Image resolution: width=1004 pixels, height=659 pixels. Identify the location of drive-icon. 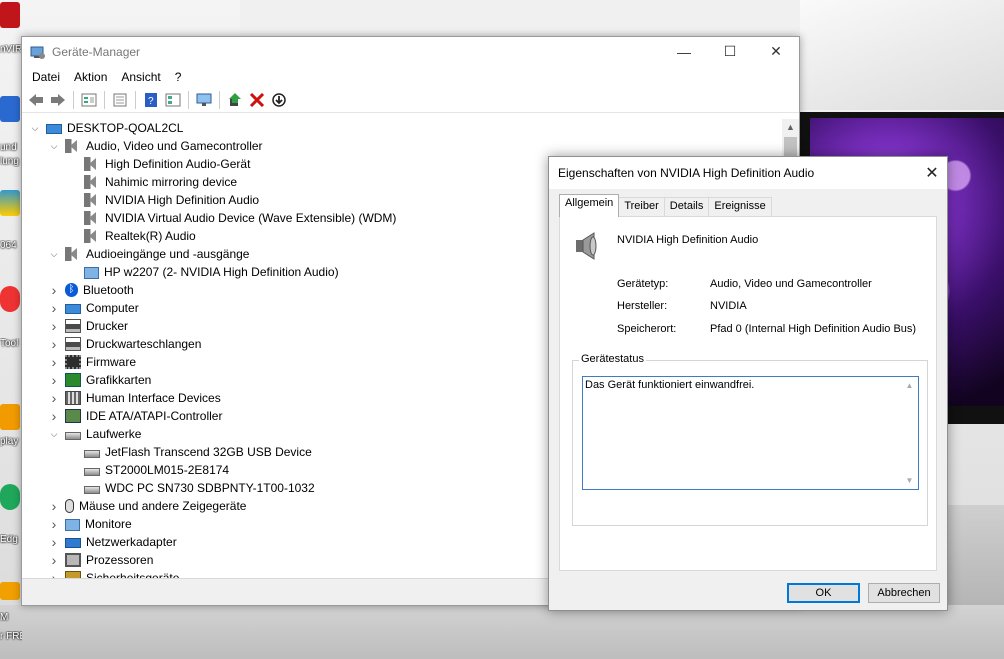
(92, 471).